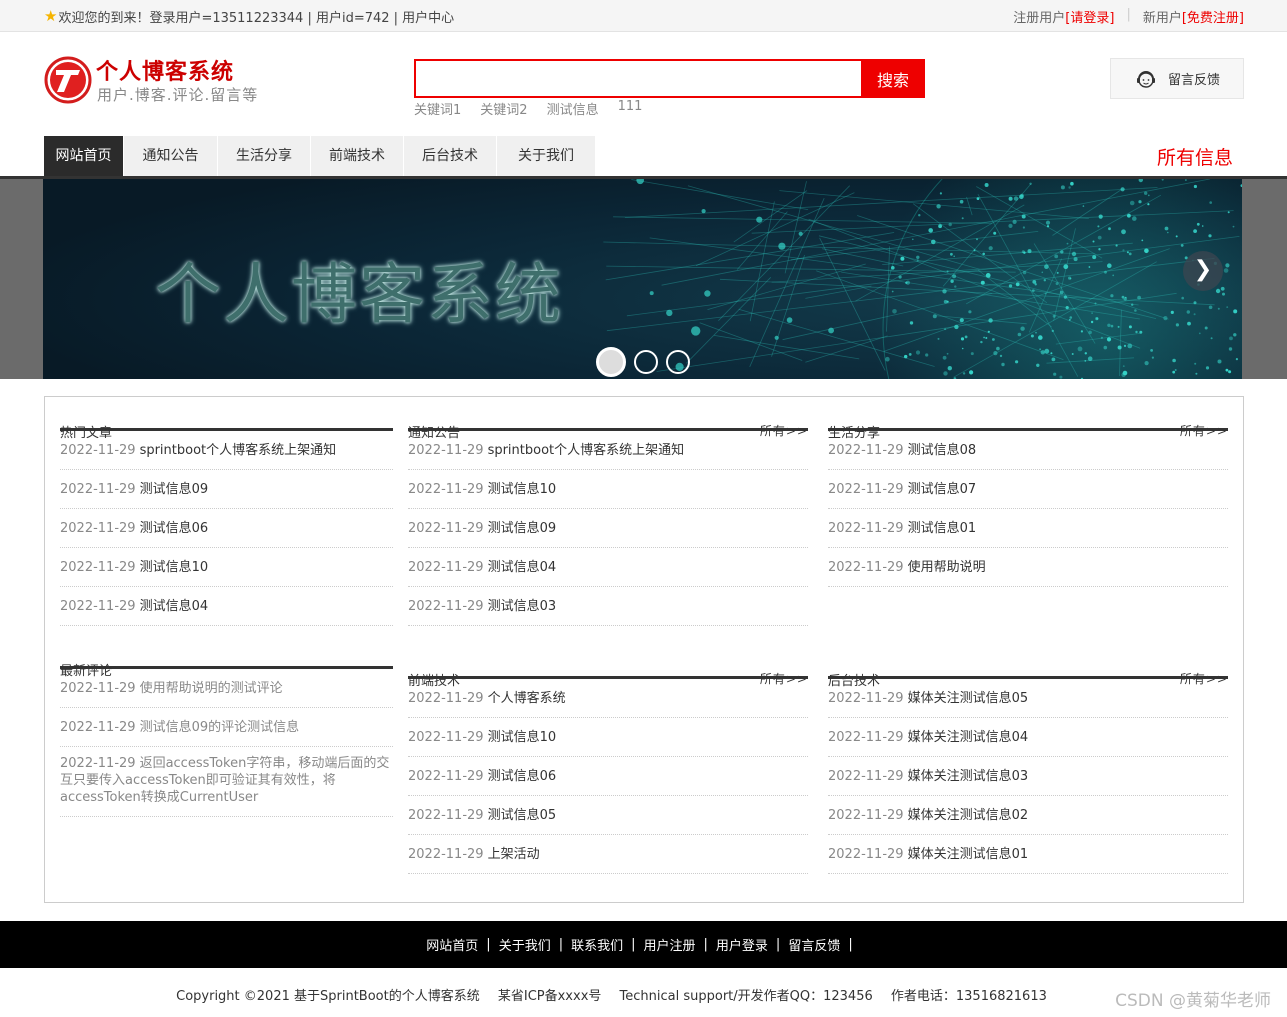 The height and width of the screenshot is (1017, 1287). I want to click on item-title: 上架活动, so click(514, 854).